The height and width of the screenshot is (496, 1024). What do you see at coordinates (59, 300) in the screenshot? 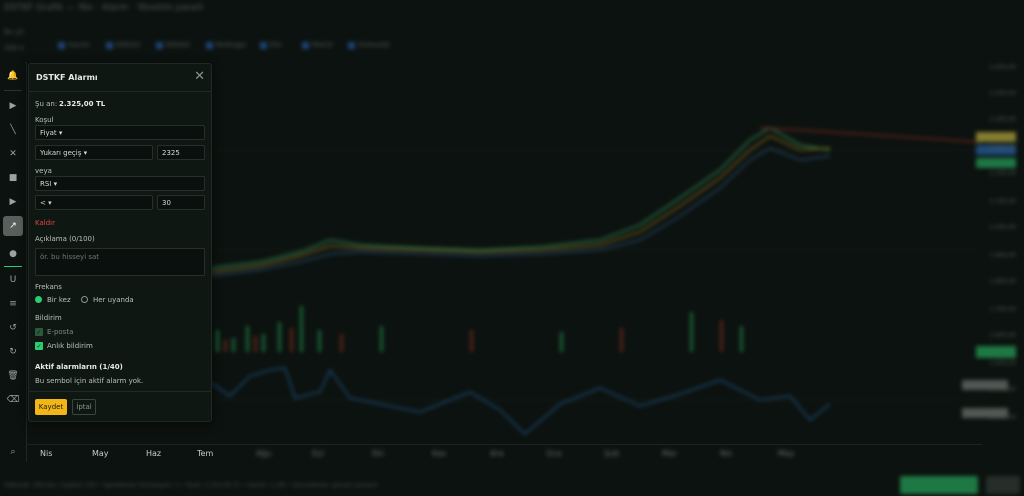
I see `frequency-once-label: Bir kez` at bounding box center [59, 300].